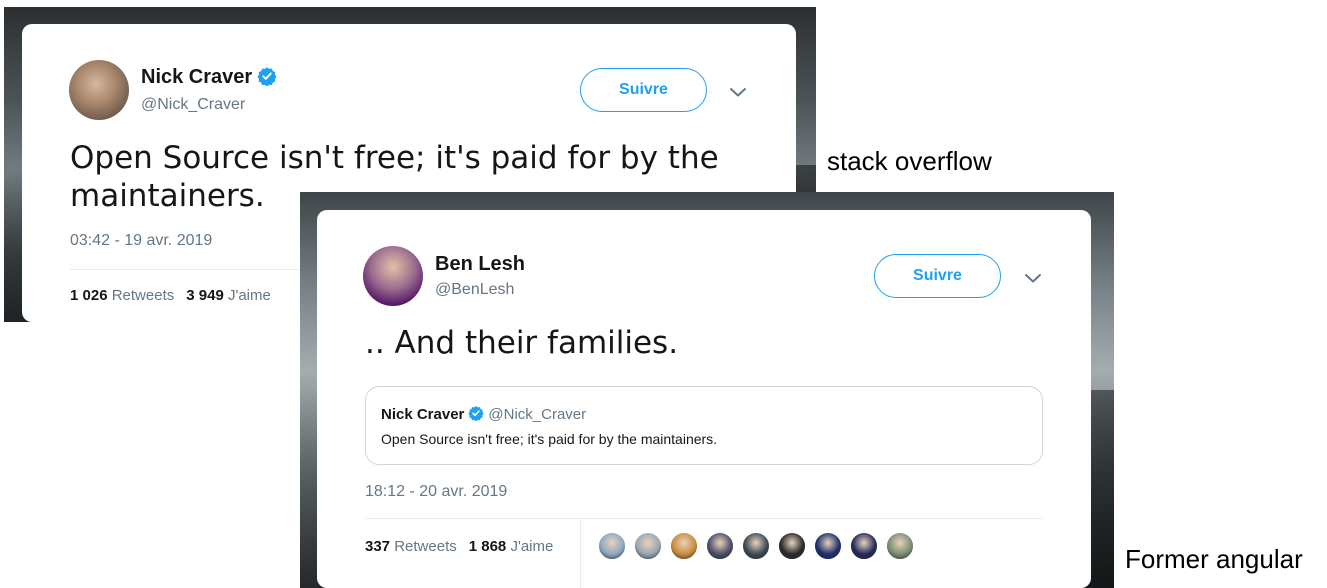 The width and height of the screenshot is (1327, 588). Describe the element at coordinates (122, 295) in the screenshot. I see `retweets-stat: 1 026 Retweets` at that location.